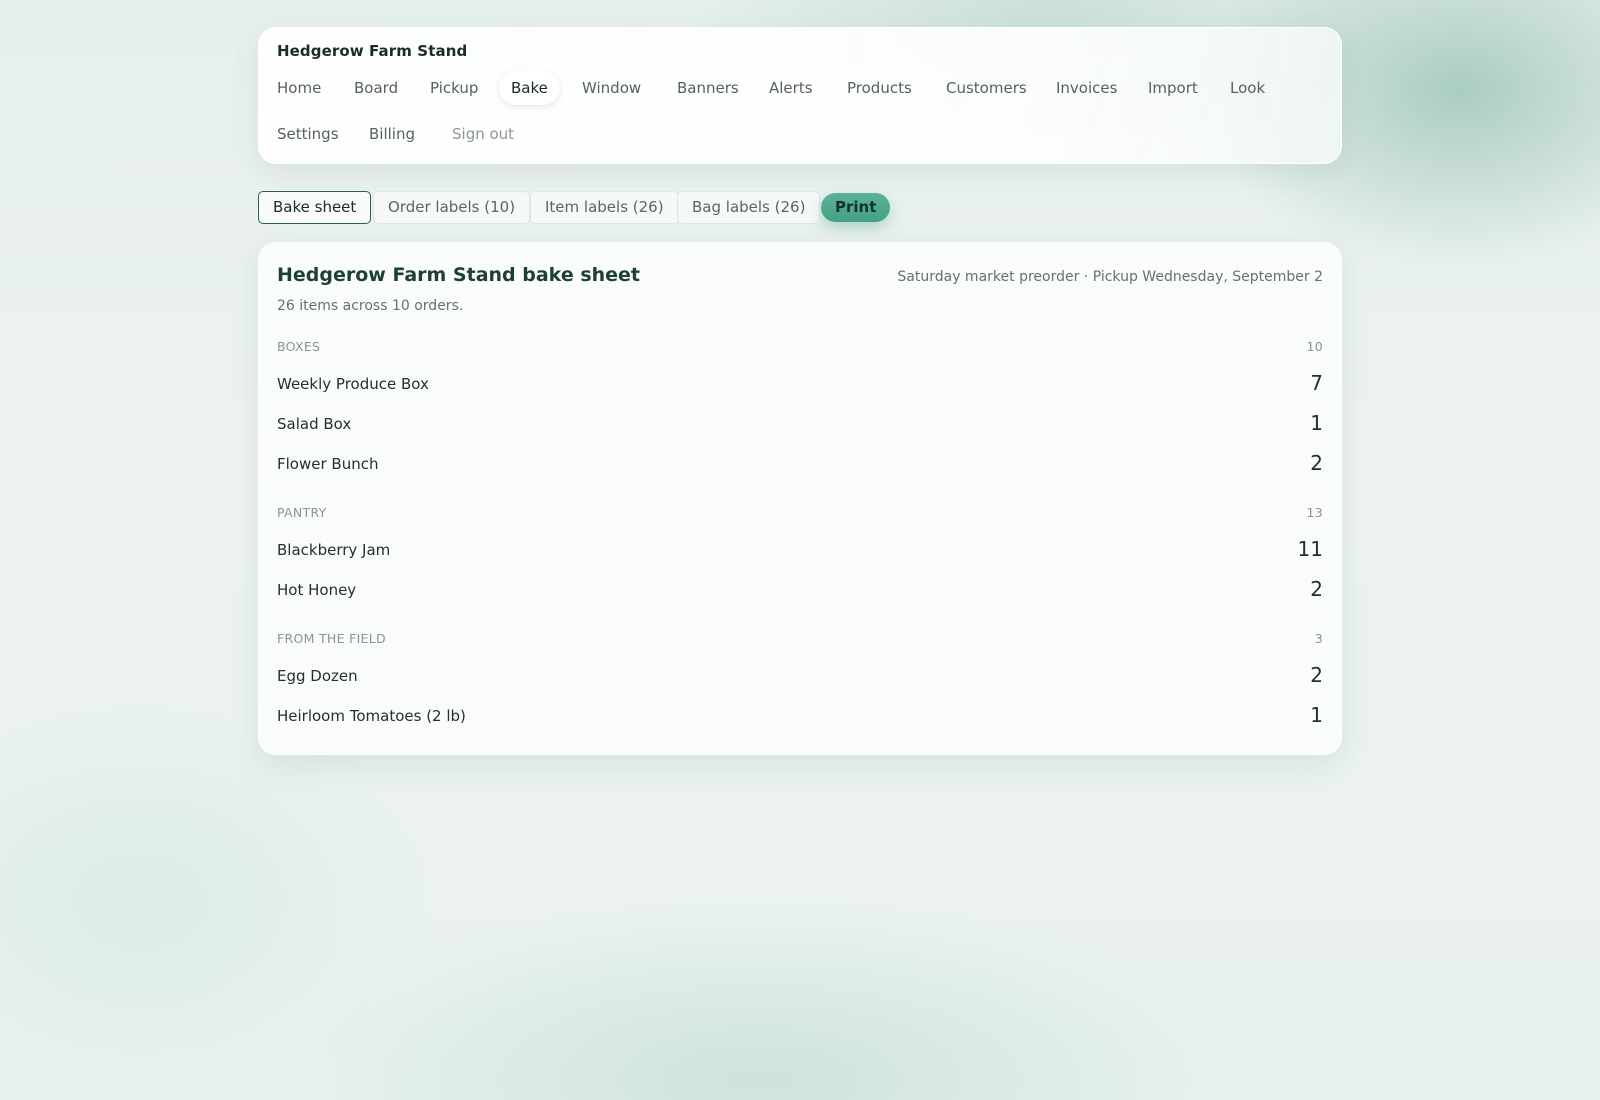  What do you see at coordinates (879, 88) in the screenshot?
I see `nav-products: Products` at bounding box center [879, 88].